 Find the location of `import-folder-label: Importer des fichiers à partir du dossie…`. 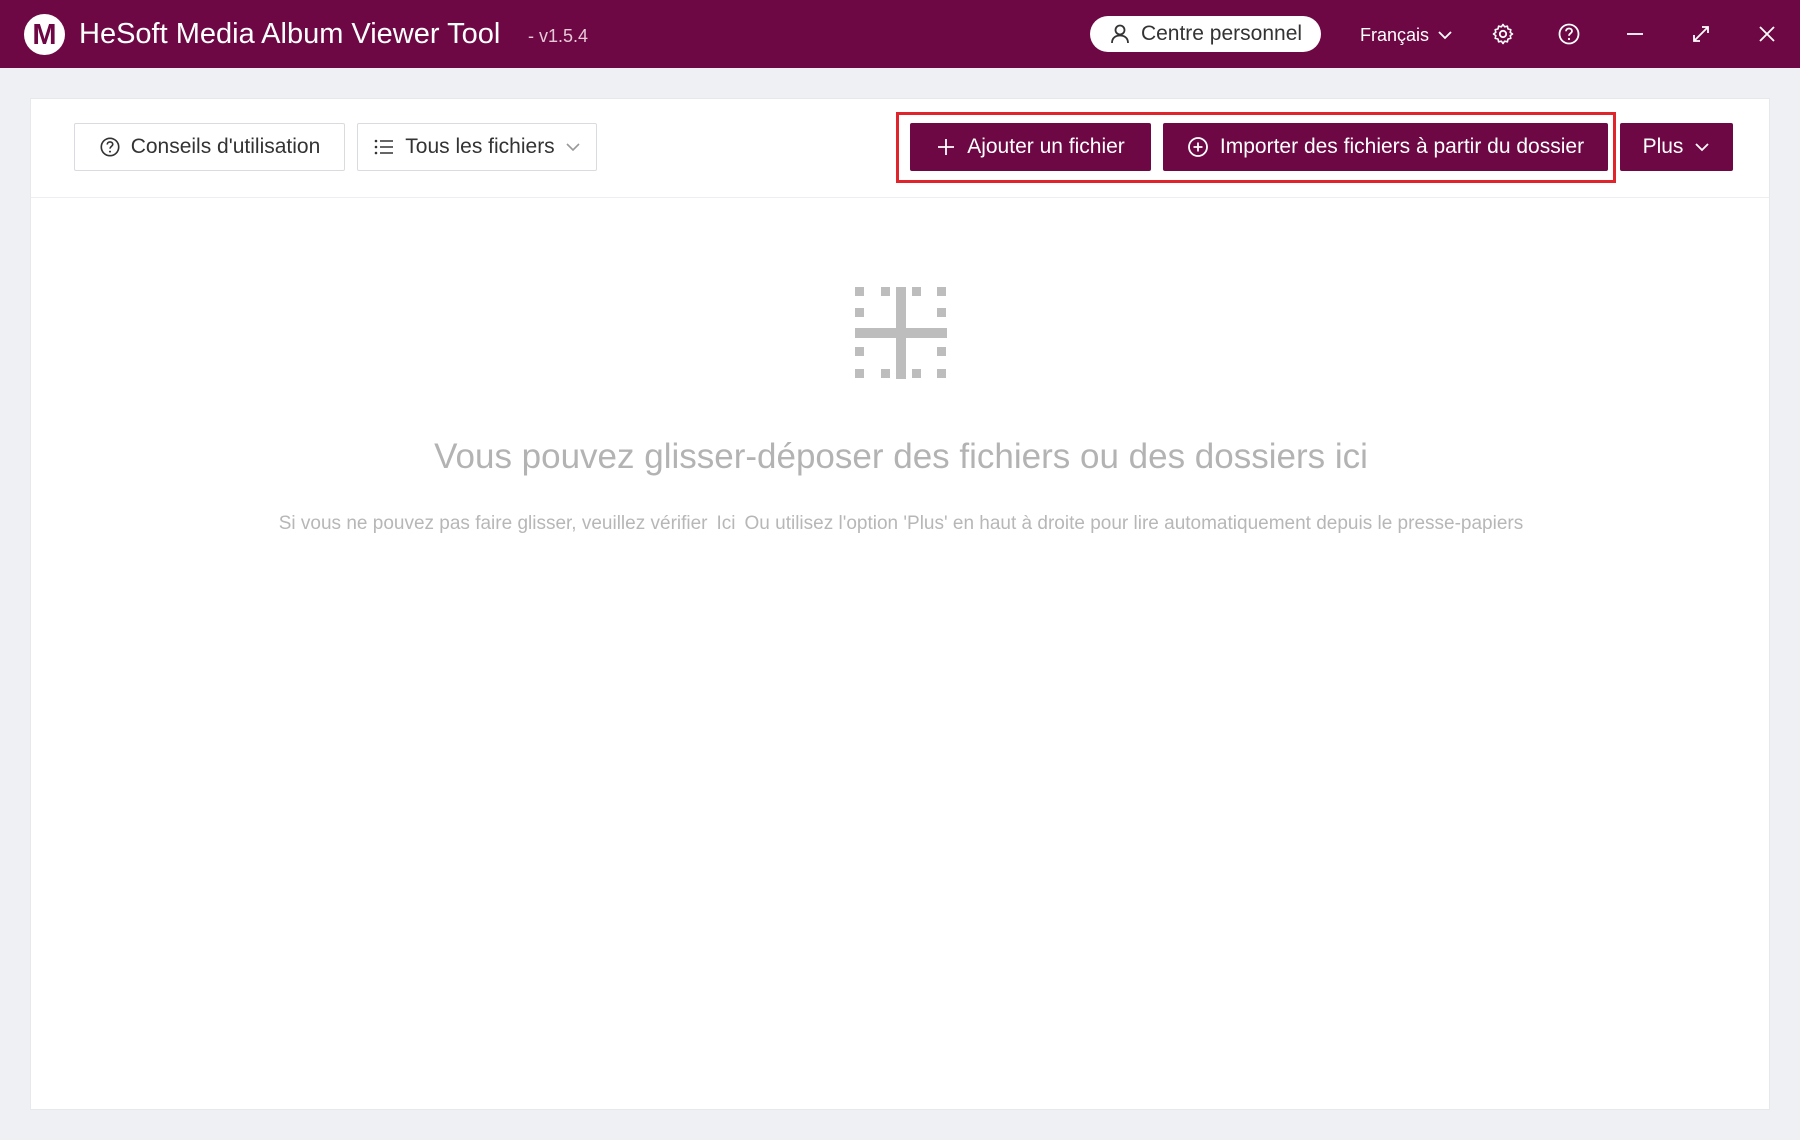

import-folder-label: Importer des fichiers à partir du dossie… is located at coordinates (1402, 146).